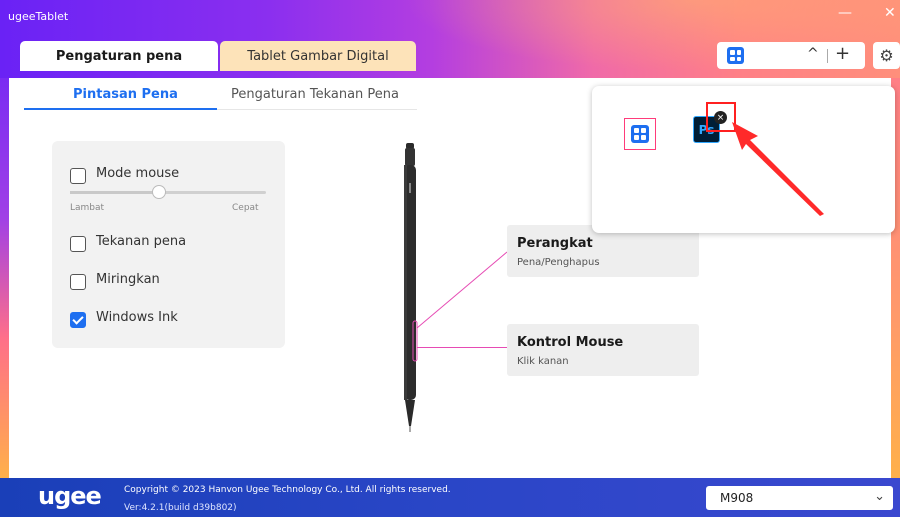 The width and height of the screenshot is (900, 517). What do you see at coordinates (120, 109) in the screenshot?
I see `active-tab-underline` at bounding box center [120, 109].